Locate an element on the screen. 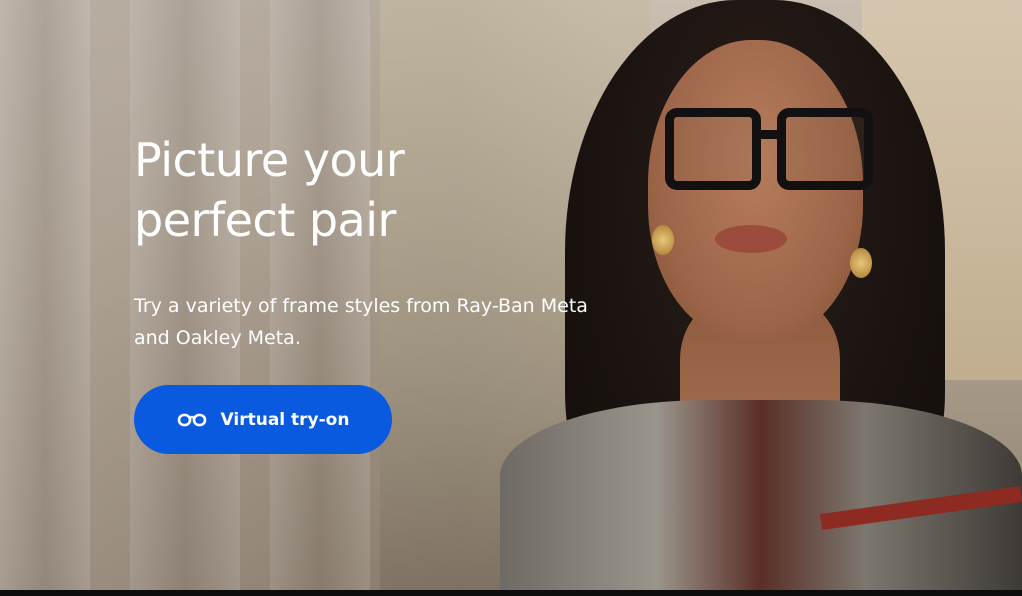 Image resolution: width=1022 pixels, height=596 pixels. curtain-decoration is located at coordinates (45, 295).